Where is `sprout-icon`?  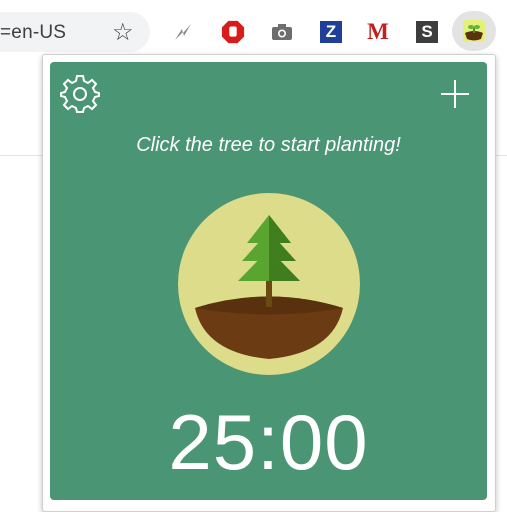
sprout-icon is located at coordinates (474, 31).